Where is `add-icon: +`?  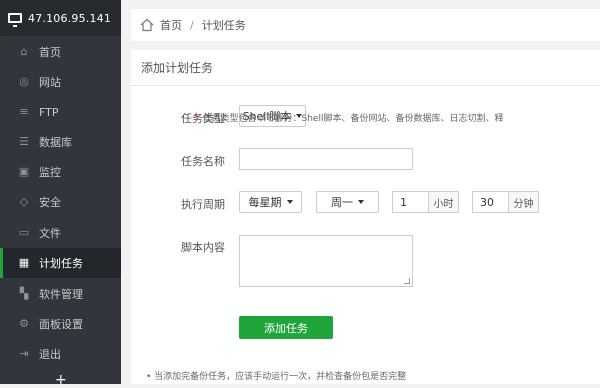
add-icon: + is located at coordinates (61, 380).